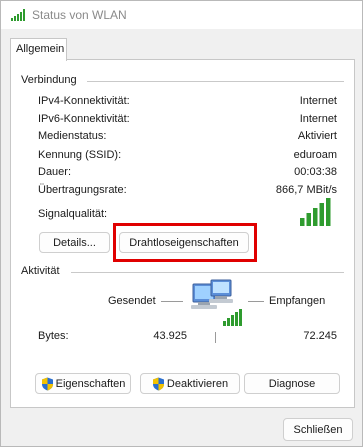 The height and width of the screenshot is (447, 363). I want to click on bytes-divider, so click(215, 337).